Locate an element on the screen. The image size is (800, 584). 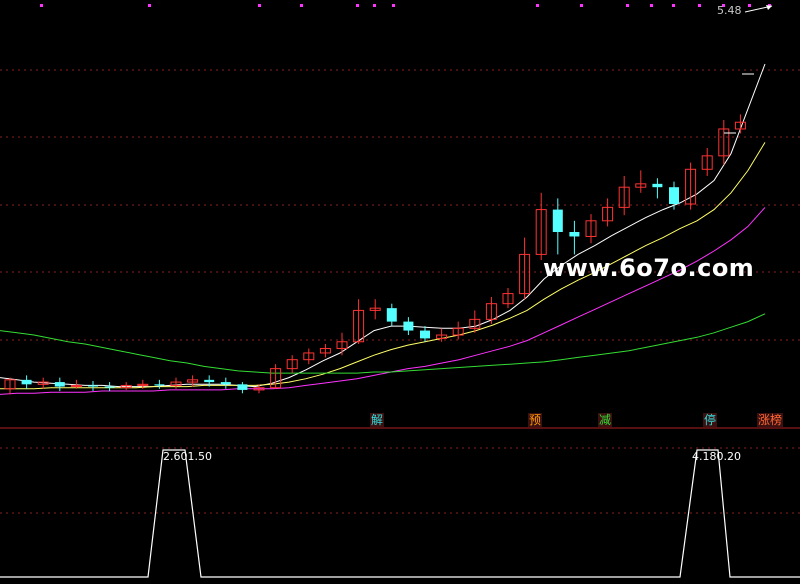
signal-2: 减 is located at coordinates (605, 420).